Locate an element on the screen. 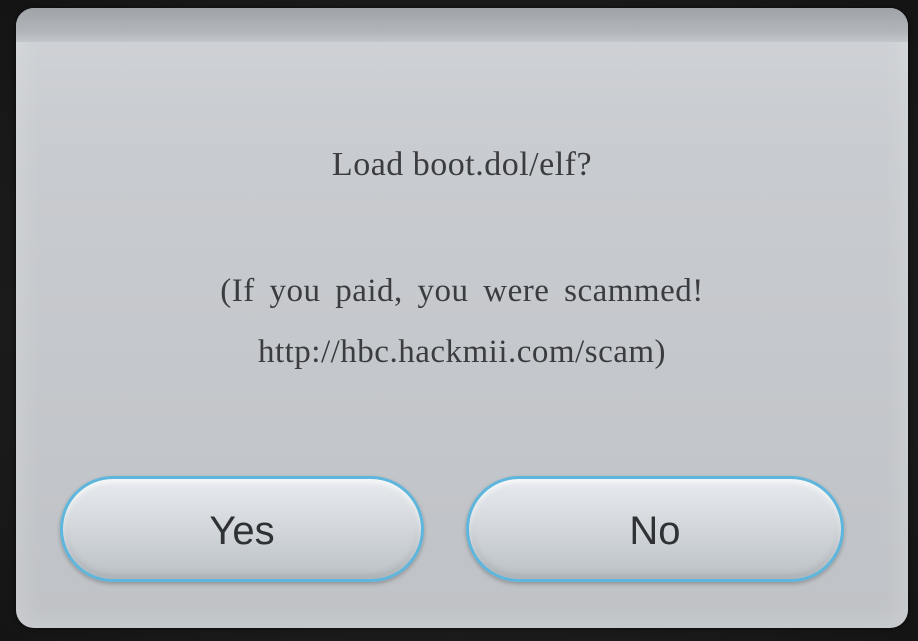 This screenshot has width=918, height=641. yes-button-label: Yes is located at coordinates (242, 530).